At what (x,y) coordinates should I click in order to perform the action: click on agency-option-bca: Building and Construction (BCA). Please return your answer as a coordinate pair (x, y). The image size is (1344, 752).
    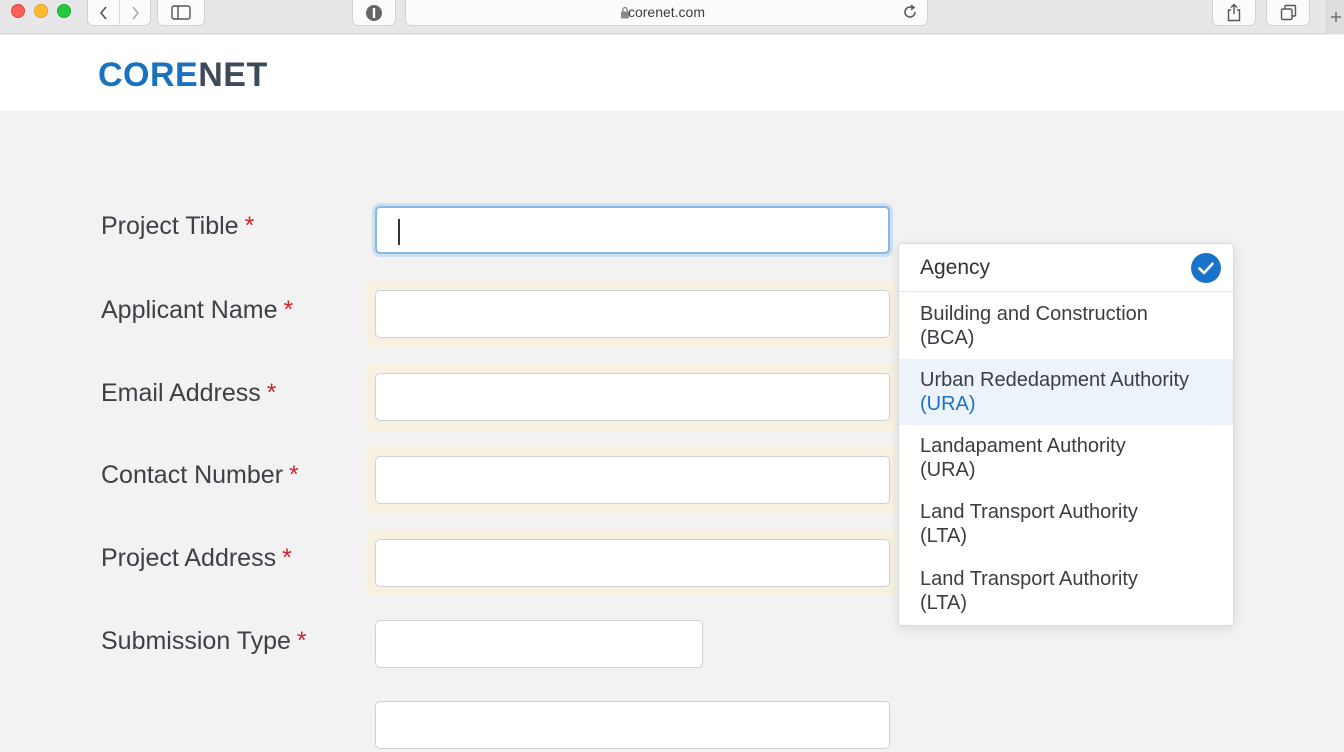
    Looking at the image, I should click on (1066, 326).